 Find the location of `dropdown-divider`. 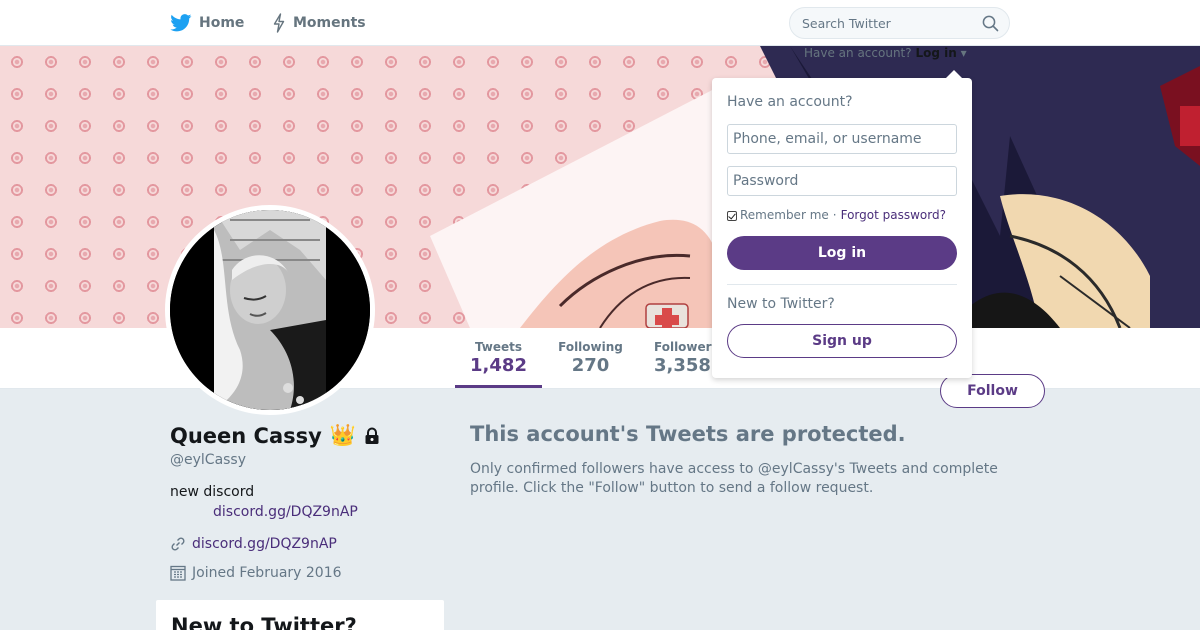

dropdown-divider is located at coordinates (842, 284).